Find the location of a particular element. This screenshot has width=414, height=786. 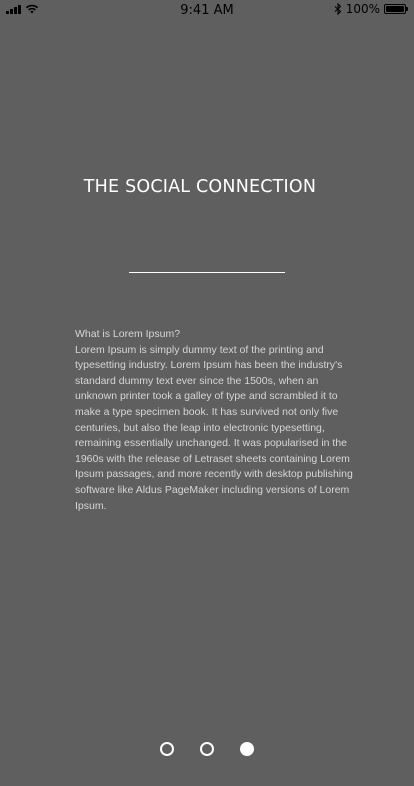

page-indicator is located at coordinates (207, 749).